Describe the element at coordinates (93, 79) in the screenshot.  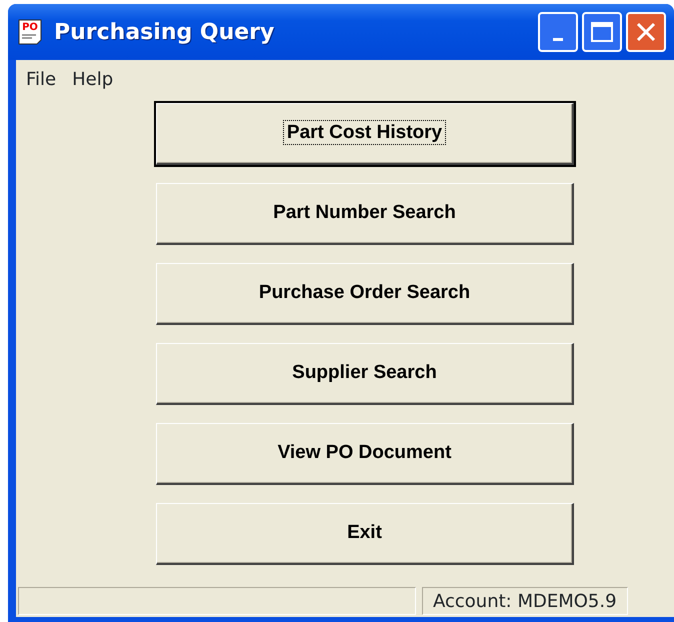
I see `menu-item: Help` at that location.